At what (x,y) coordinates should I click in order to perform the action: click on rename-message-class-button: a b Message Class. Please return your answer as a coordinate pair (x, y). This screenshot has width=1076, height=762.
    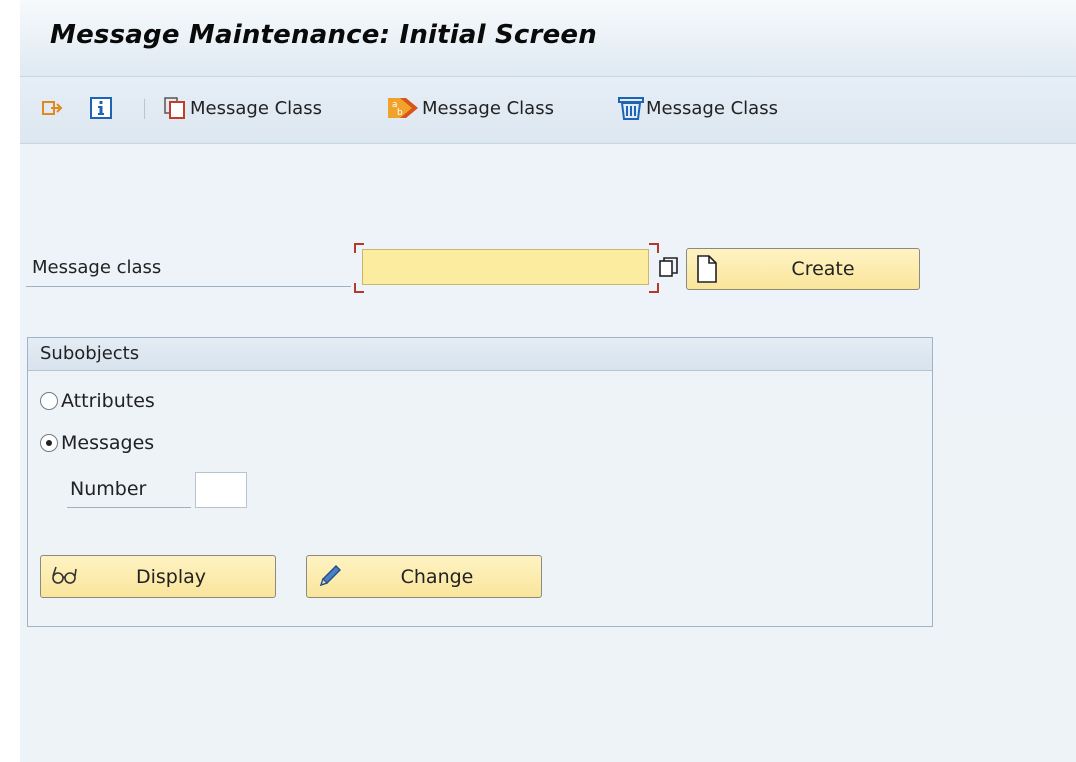
    Looking at the image, I should click on (470, 108).